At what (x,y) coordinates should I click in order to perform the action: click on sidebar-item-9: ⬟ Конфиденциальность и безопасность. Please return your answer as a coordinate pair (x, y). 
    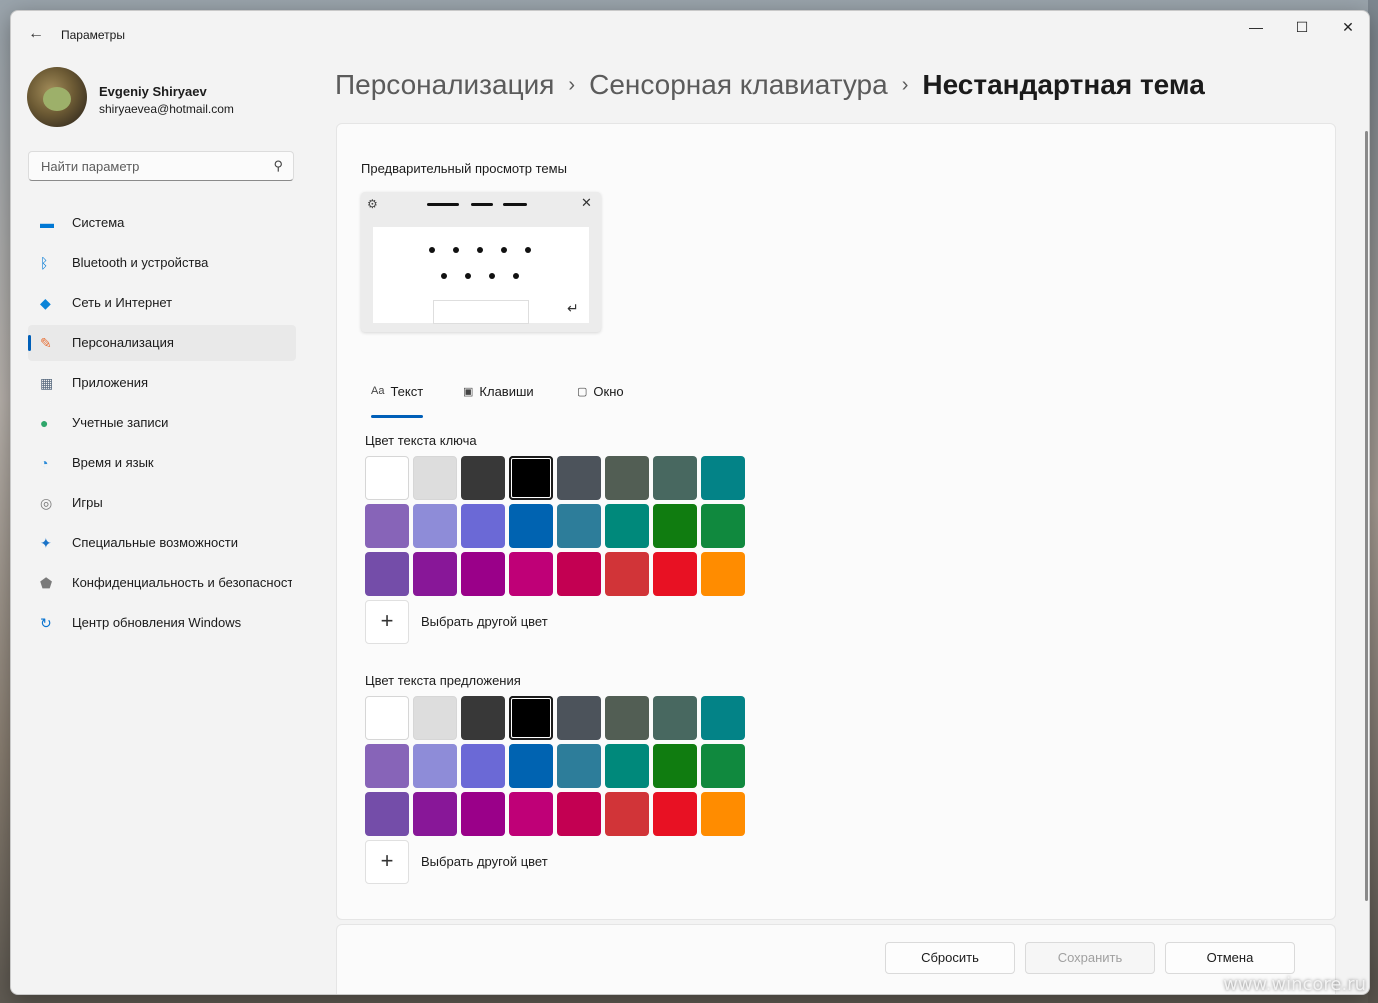
    Looking at the image, I should click on (162, 583).